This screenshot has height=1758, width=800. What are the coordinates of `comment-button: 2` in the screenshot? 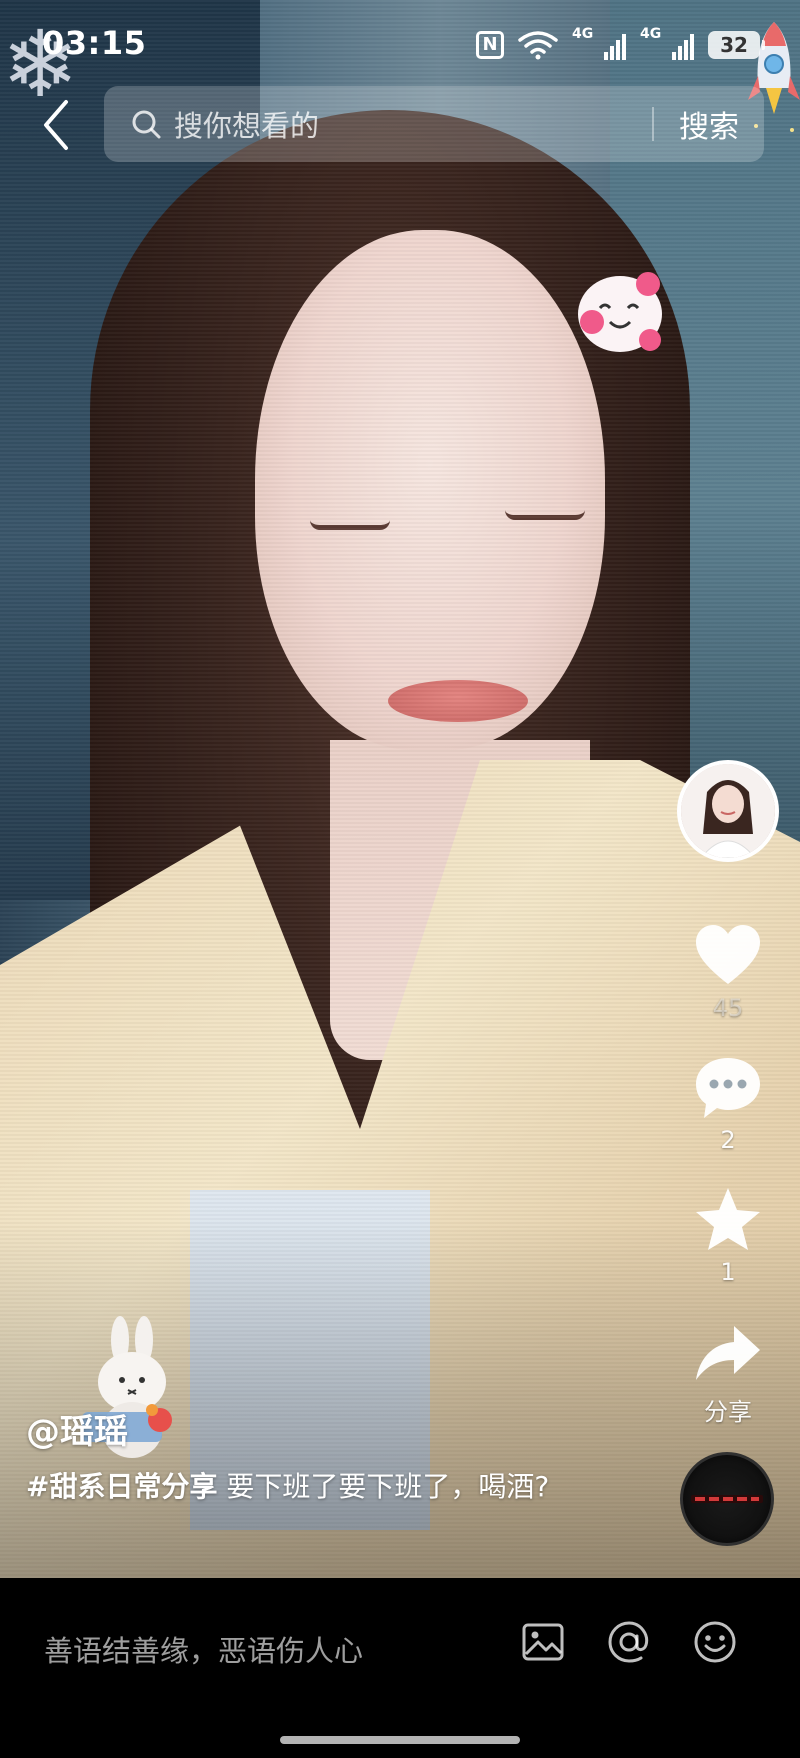 It's located at (728, 1103).